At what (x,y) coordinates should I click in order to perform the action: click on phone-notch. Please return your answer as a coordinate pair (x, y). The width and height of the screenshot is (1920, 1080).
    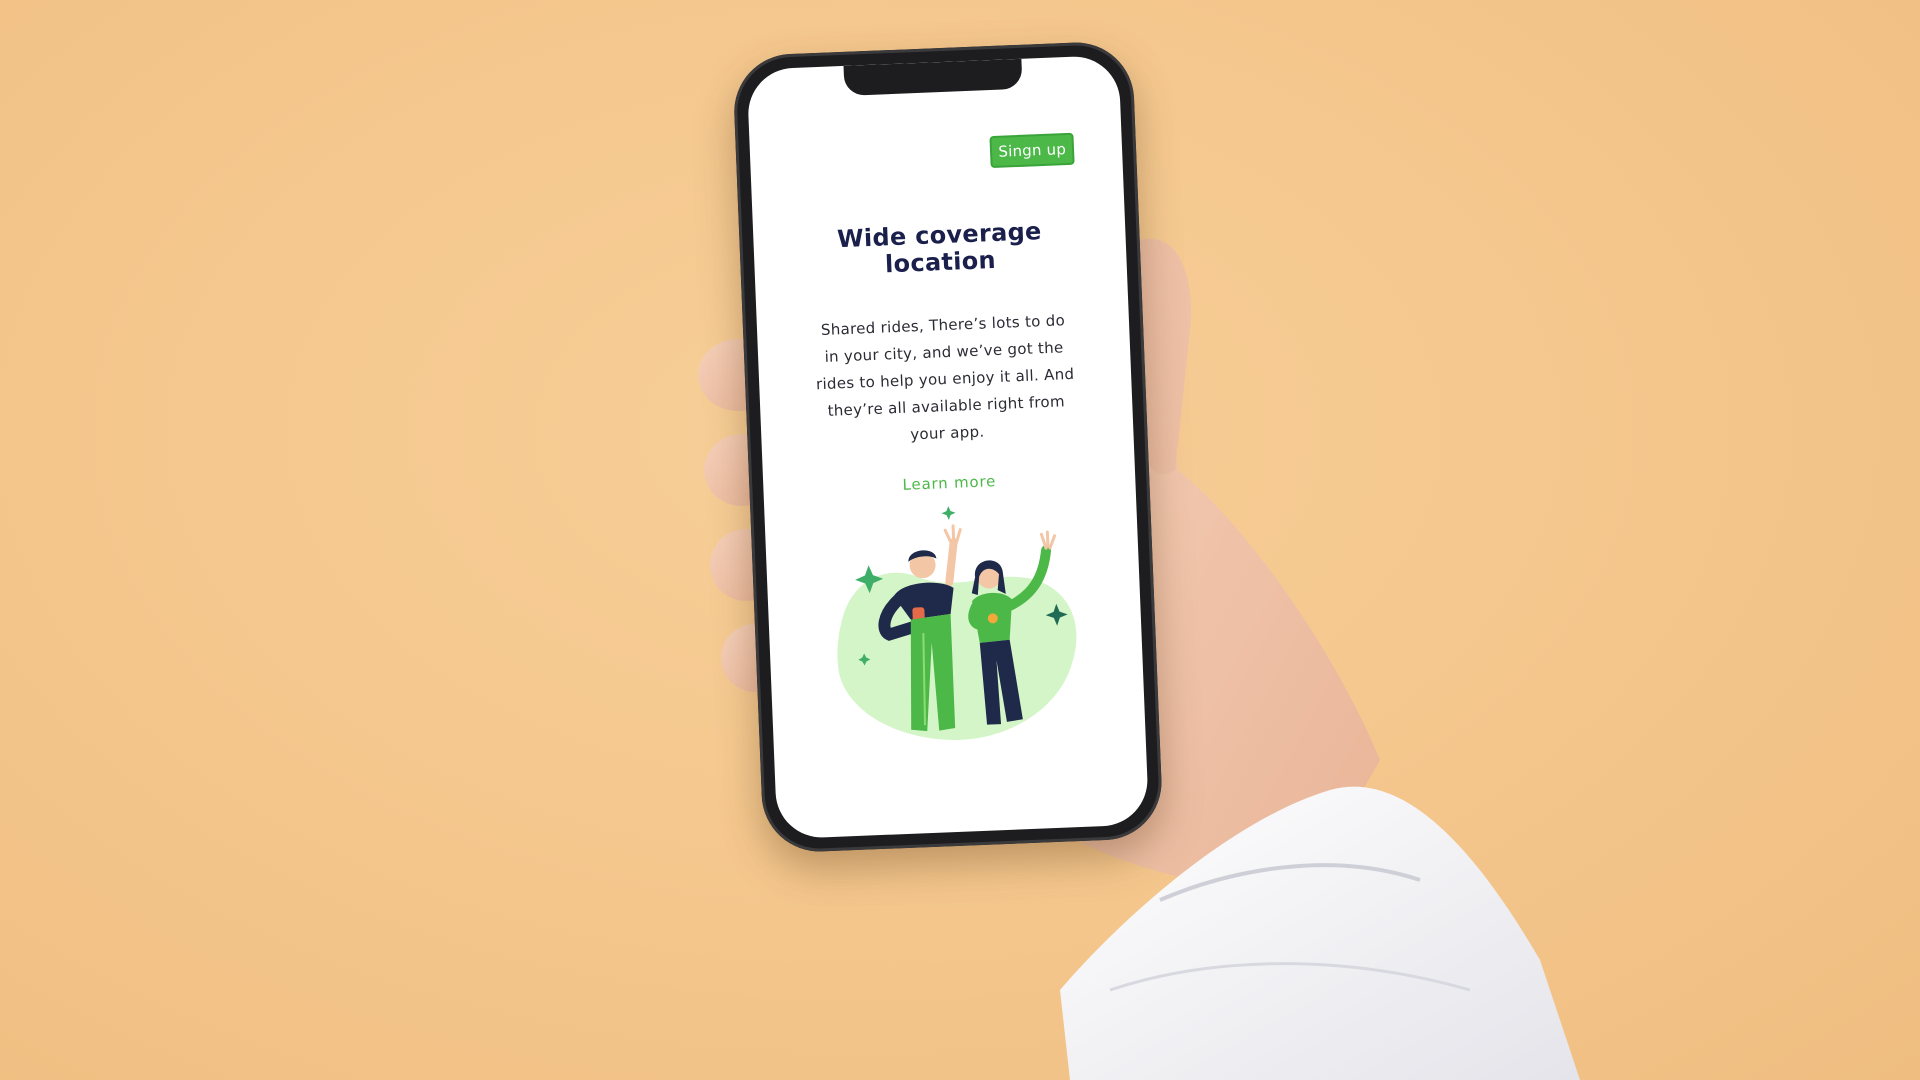
    Looking at the image, I should click on (933, 77).